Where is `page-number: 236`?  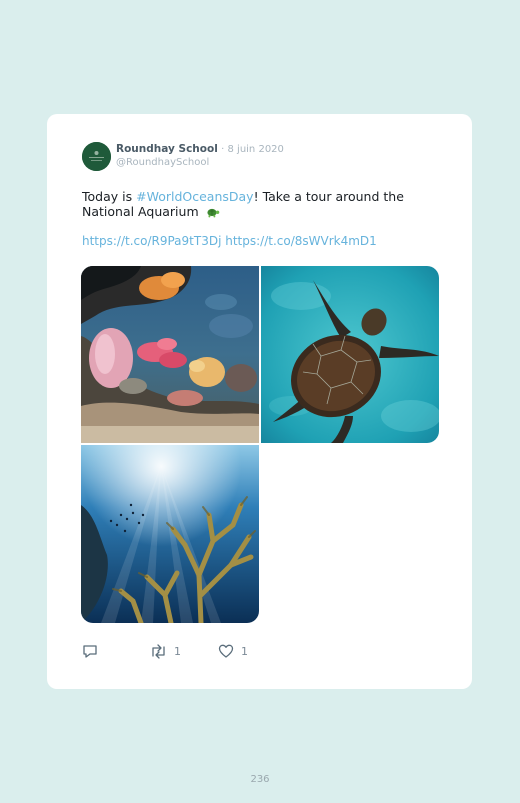 page-number: 236 is located at coordinates (260, 779).